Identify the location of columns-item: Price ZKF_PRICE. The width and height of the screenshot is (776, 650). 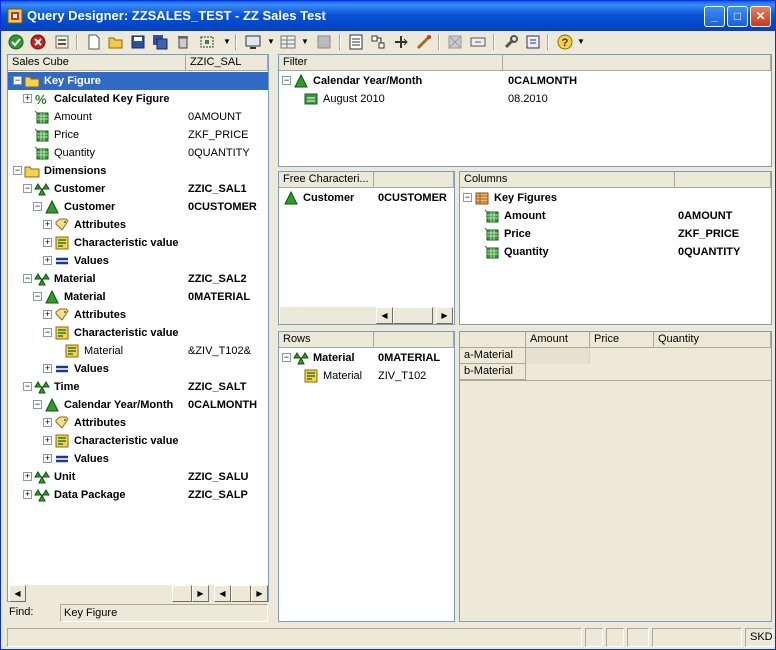
(615, 234).